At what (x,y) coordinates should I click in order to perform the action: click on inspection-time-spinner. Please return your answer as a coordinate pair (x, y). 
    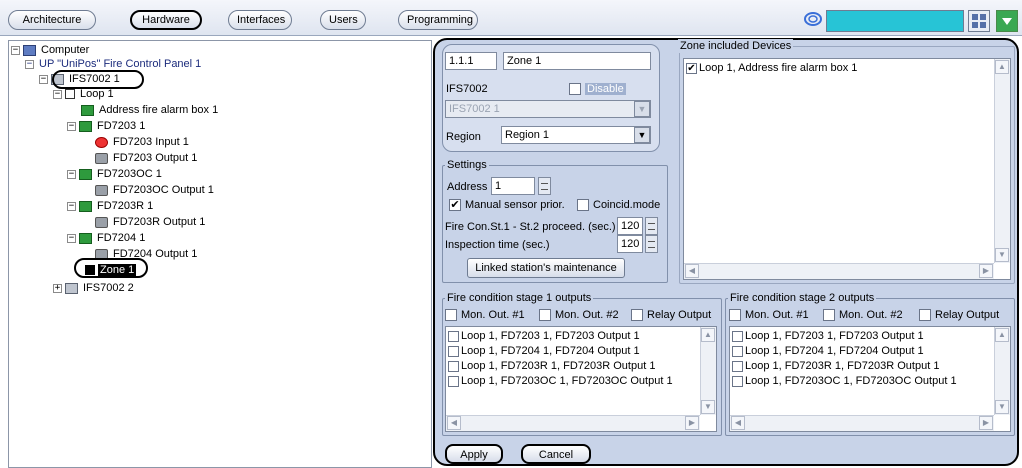
    Looking at the image, I should click on (651, 244).